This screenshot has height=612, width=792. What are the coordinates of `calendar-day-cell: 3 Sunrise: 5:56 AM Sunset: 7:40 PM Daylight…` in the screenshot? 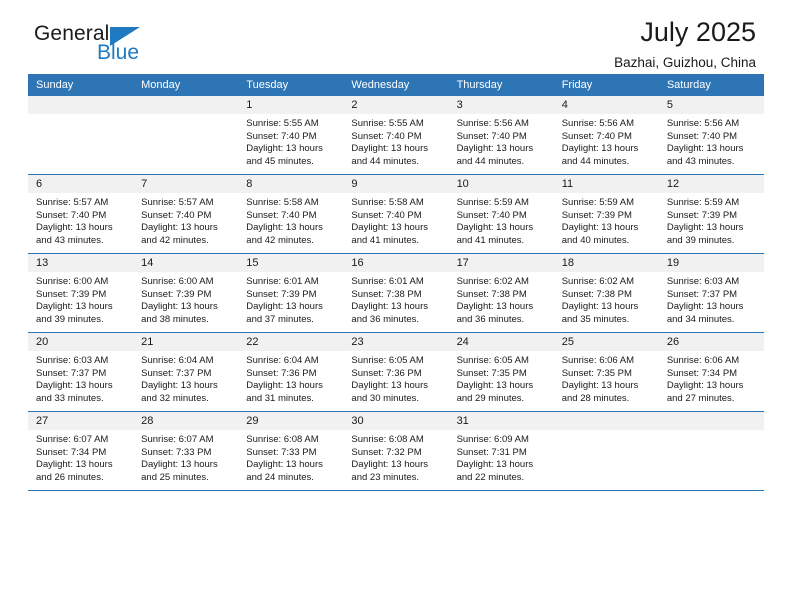 It's located at (501, 135).